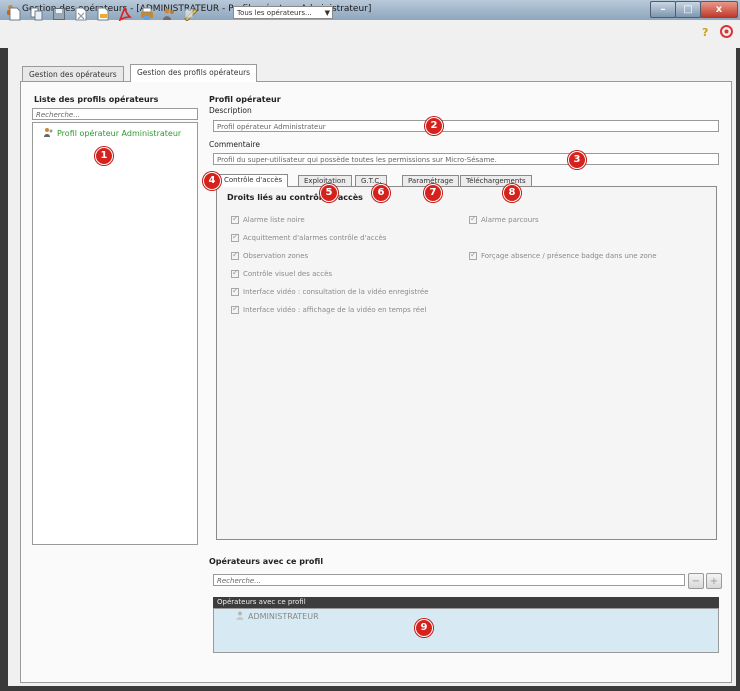  I want to click on pdf-icon, so click(125, 13).